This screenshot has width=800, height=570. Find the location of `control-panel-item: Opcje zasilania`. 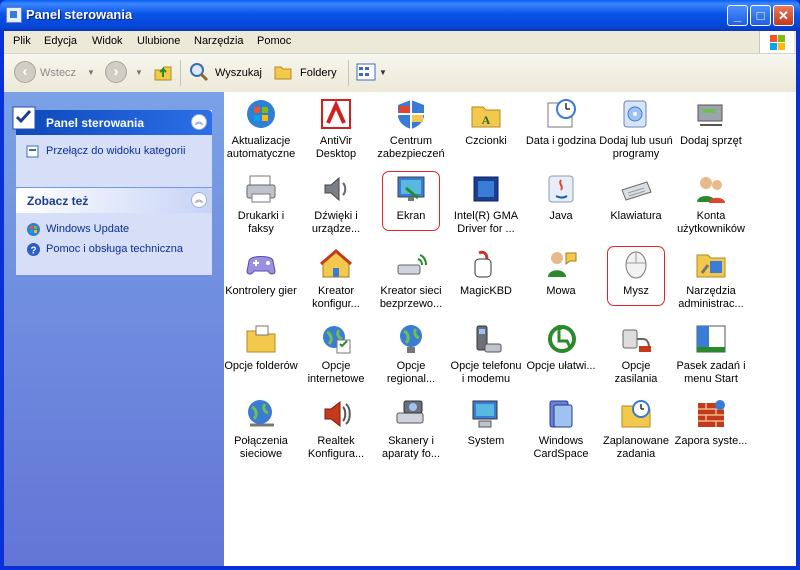

control-panel-item: Opcje zasilania is located at coordinates (636, 354).